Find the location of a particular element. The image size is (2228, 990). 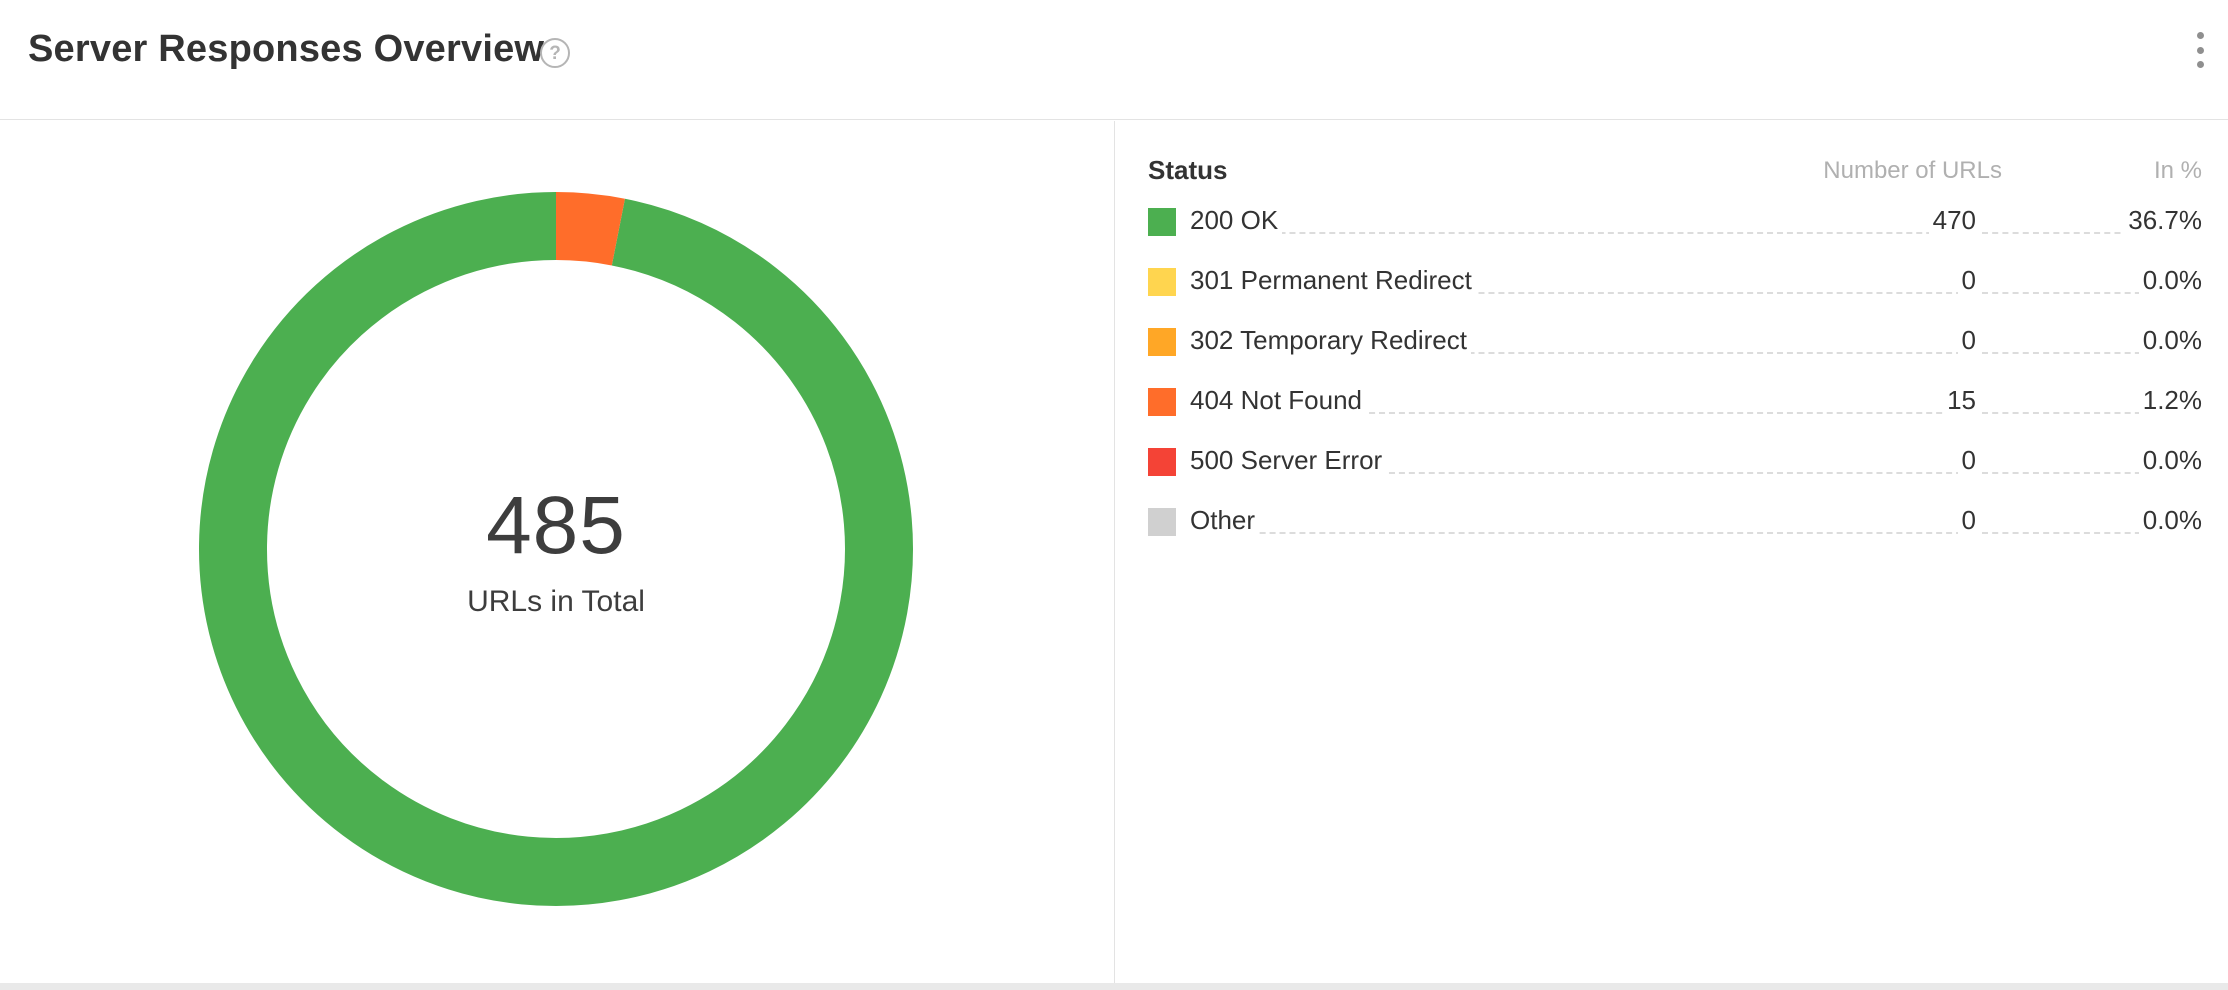

url-count: 15 is located at coordinates (1959, 400).